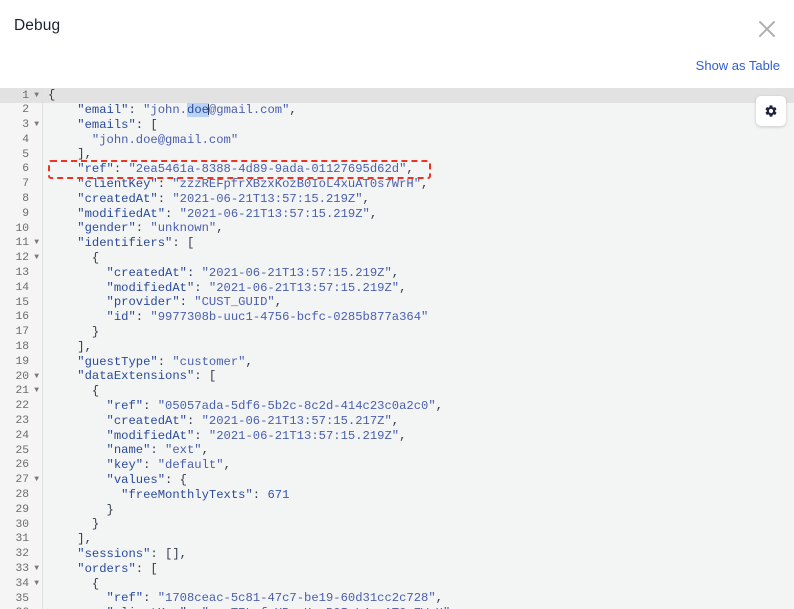 The width and height of the screenshot is (794, 609). Describe the element at coordinates (25, 95) in the screenshot. I see `line-number: 1` at that location.